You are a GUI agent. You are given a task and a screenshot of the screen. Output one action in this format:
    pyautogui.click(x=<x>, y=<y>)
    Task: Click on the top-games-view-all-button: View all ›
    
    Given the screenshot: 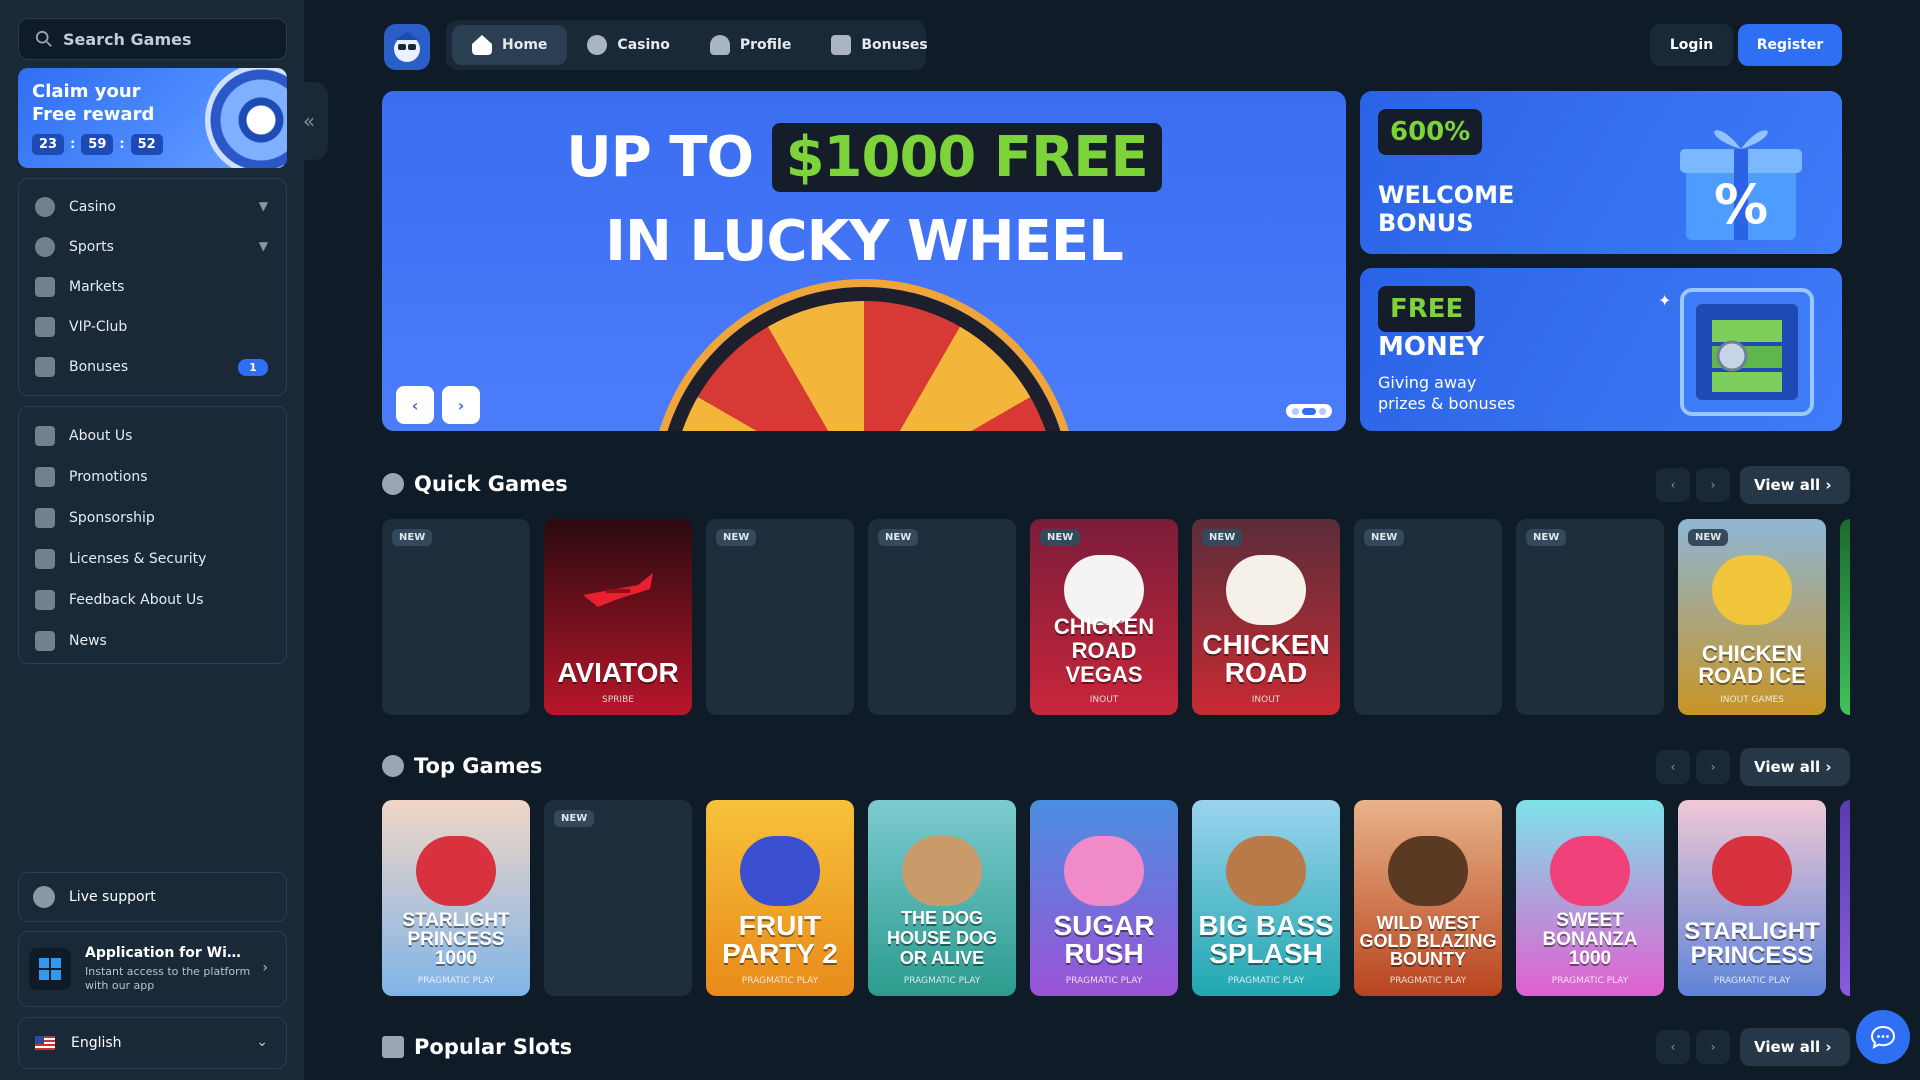 What is the action you would take?
    pyautogui.click(x=1795, y=767)
    